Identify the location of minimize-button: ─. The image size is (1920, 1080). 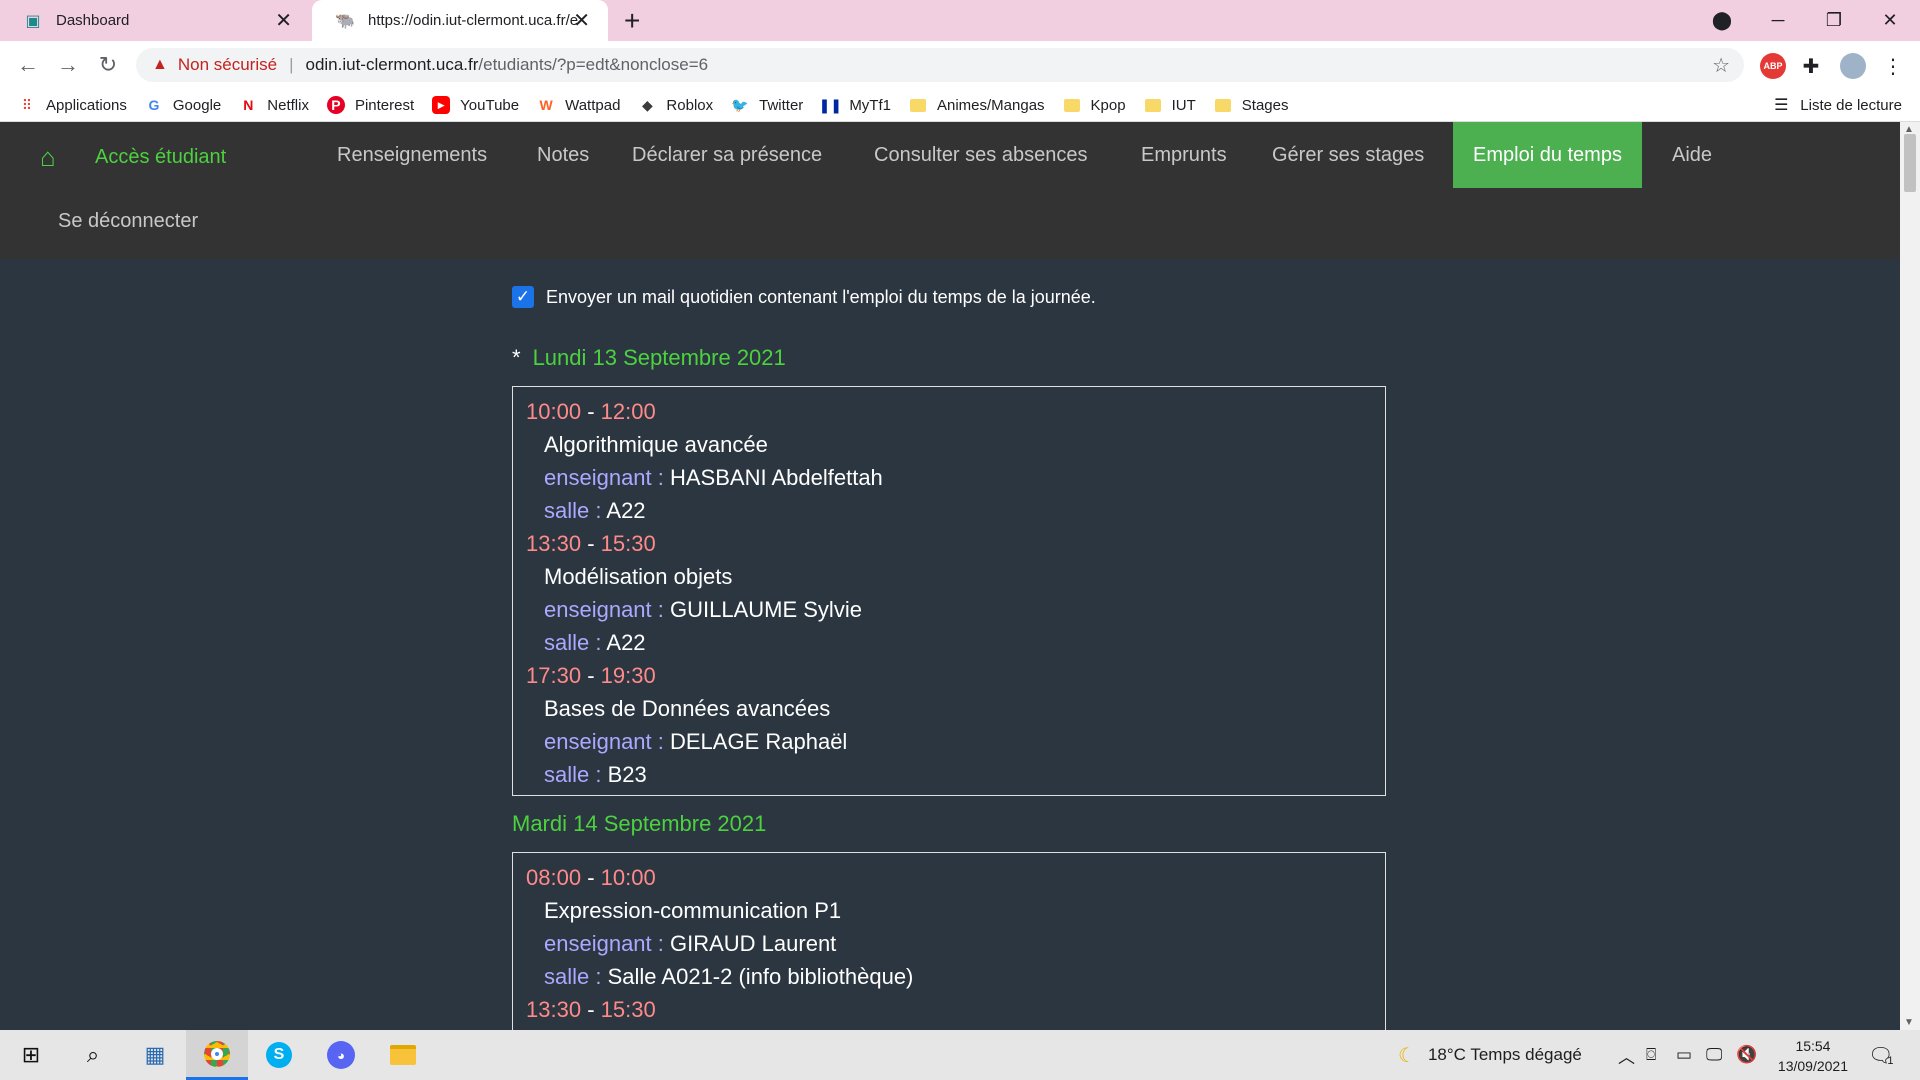
(1778, 20).